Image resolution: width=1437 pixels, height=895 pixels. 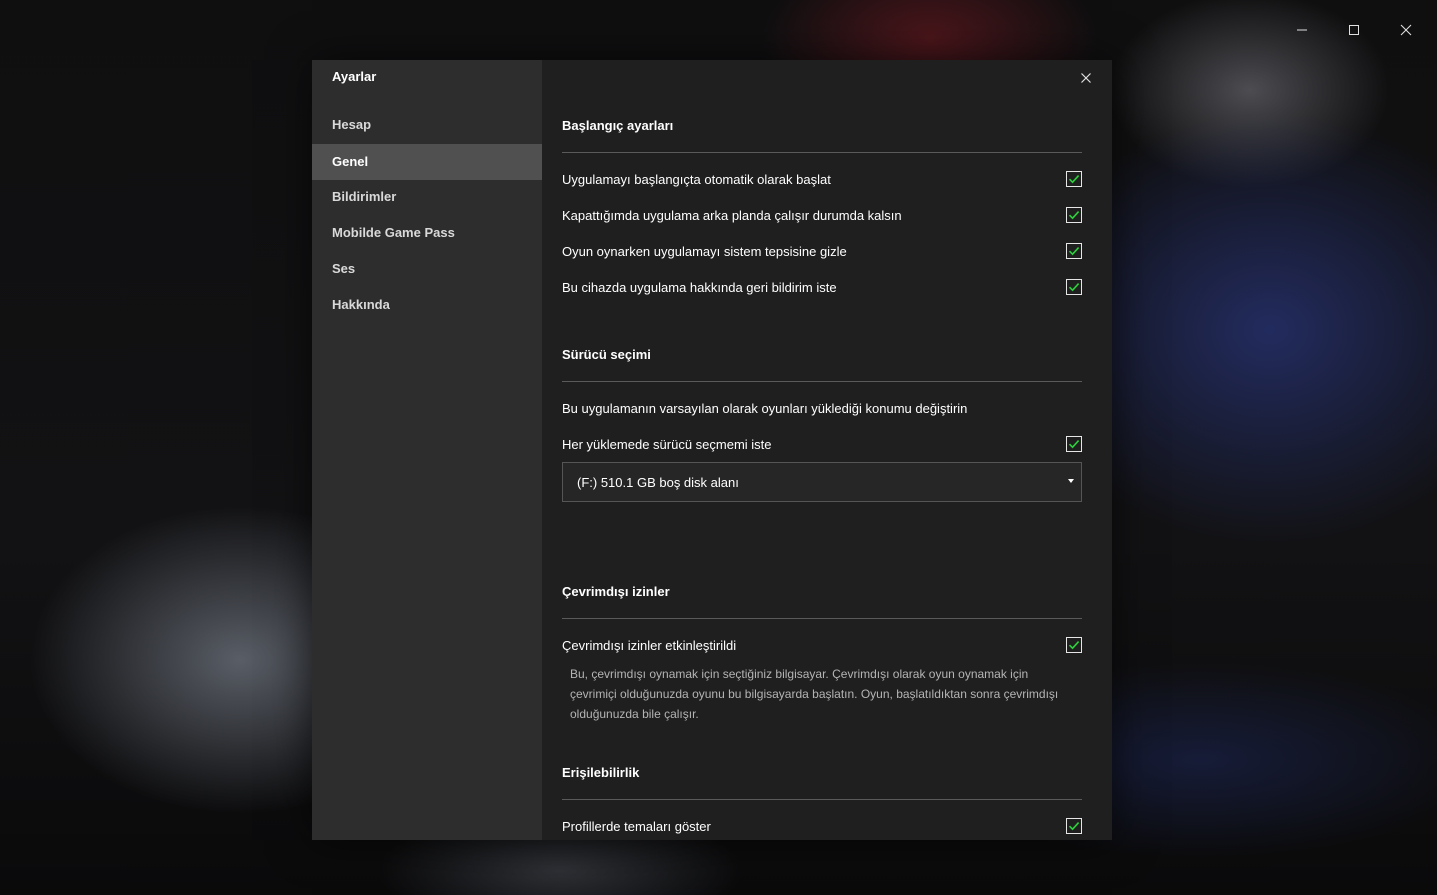 I want to click on sidebar-item-mobilde-game-pass: Mobilde Game Pass, so click(x=427, y=233).